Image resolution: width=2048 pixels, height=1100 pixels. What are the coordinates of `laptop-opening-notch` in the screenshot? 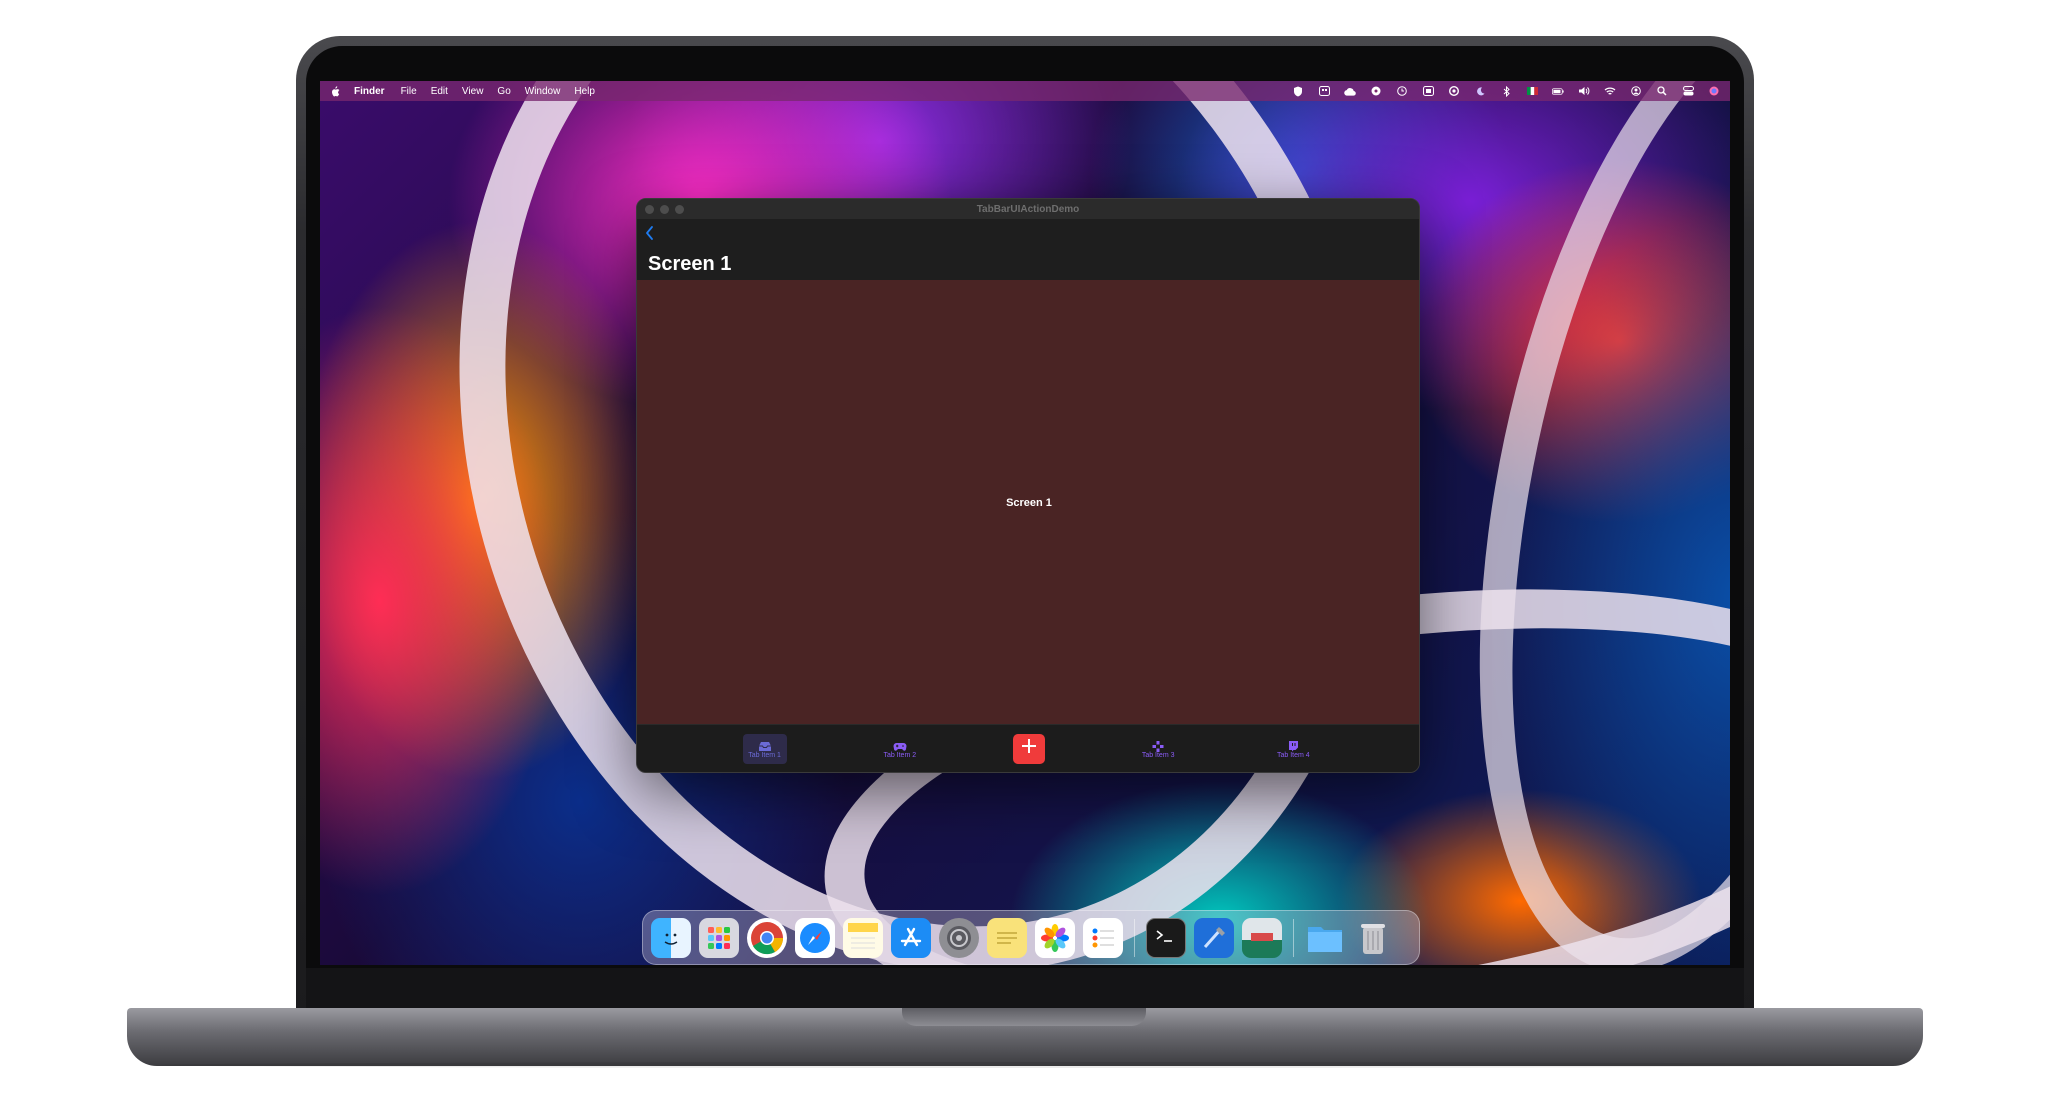 It's located at (1024, 1017).